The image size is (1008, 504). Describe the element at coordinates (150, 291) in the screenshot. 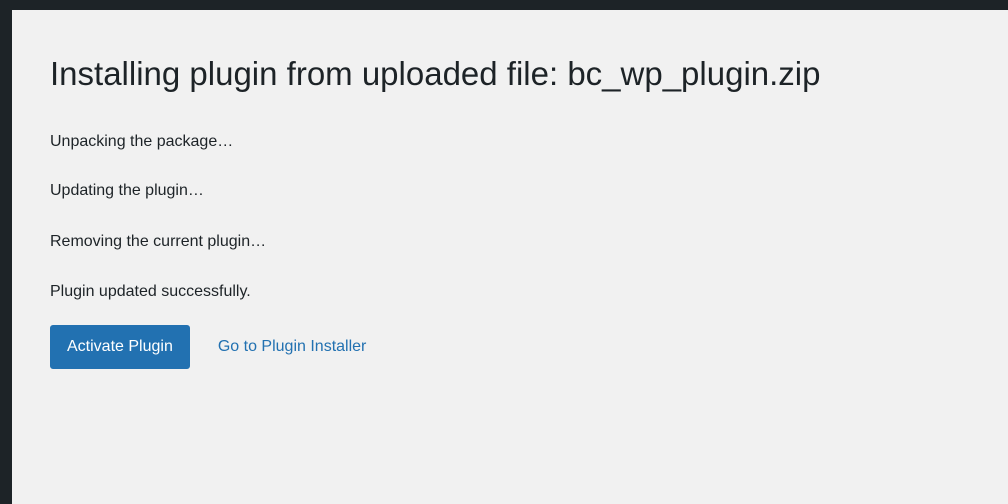

I see `log-line-success: Plugin updated successfully.` at that location.